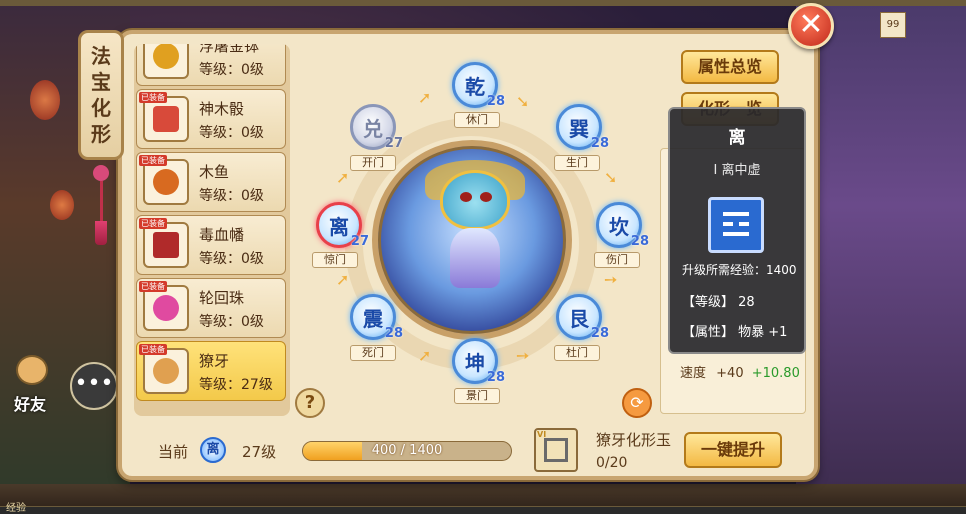 Image resolution: width=966 pixels, height=514 pixels. What do you see at coordinates (775, 373) in the screenshot?
I see `speed-bonus: +10.80` at bounding box center [775, 373].